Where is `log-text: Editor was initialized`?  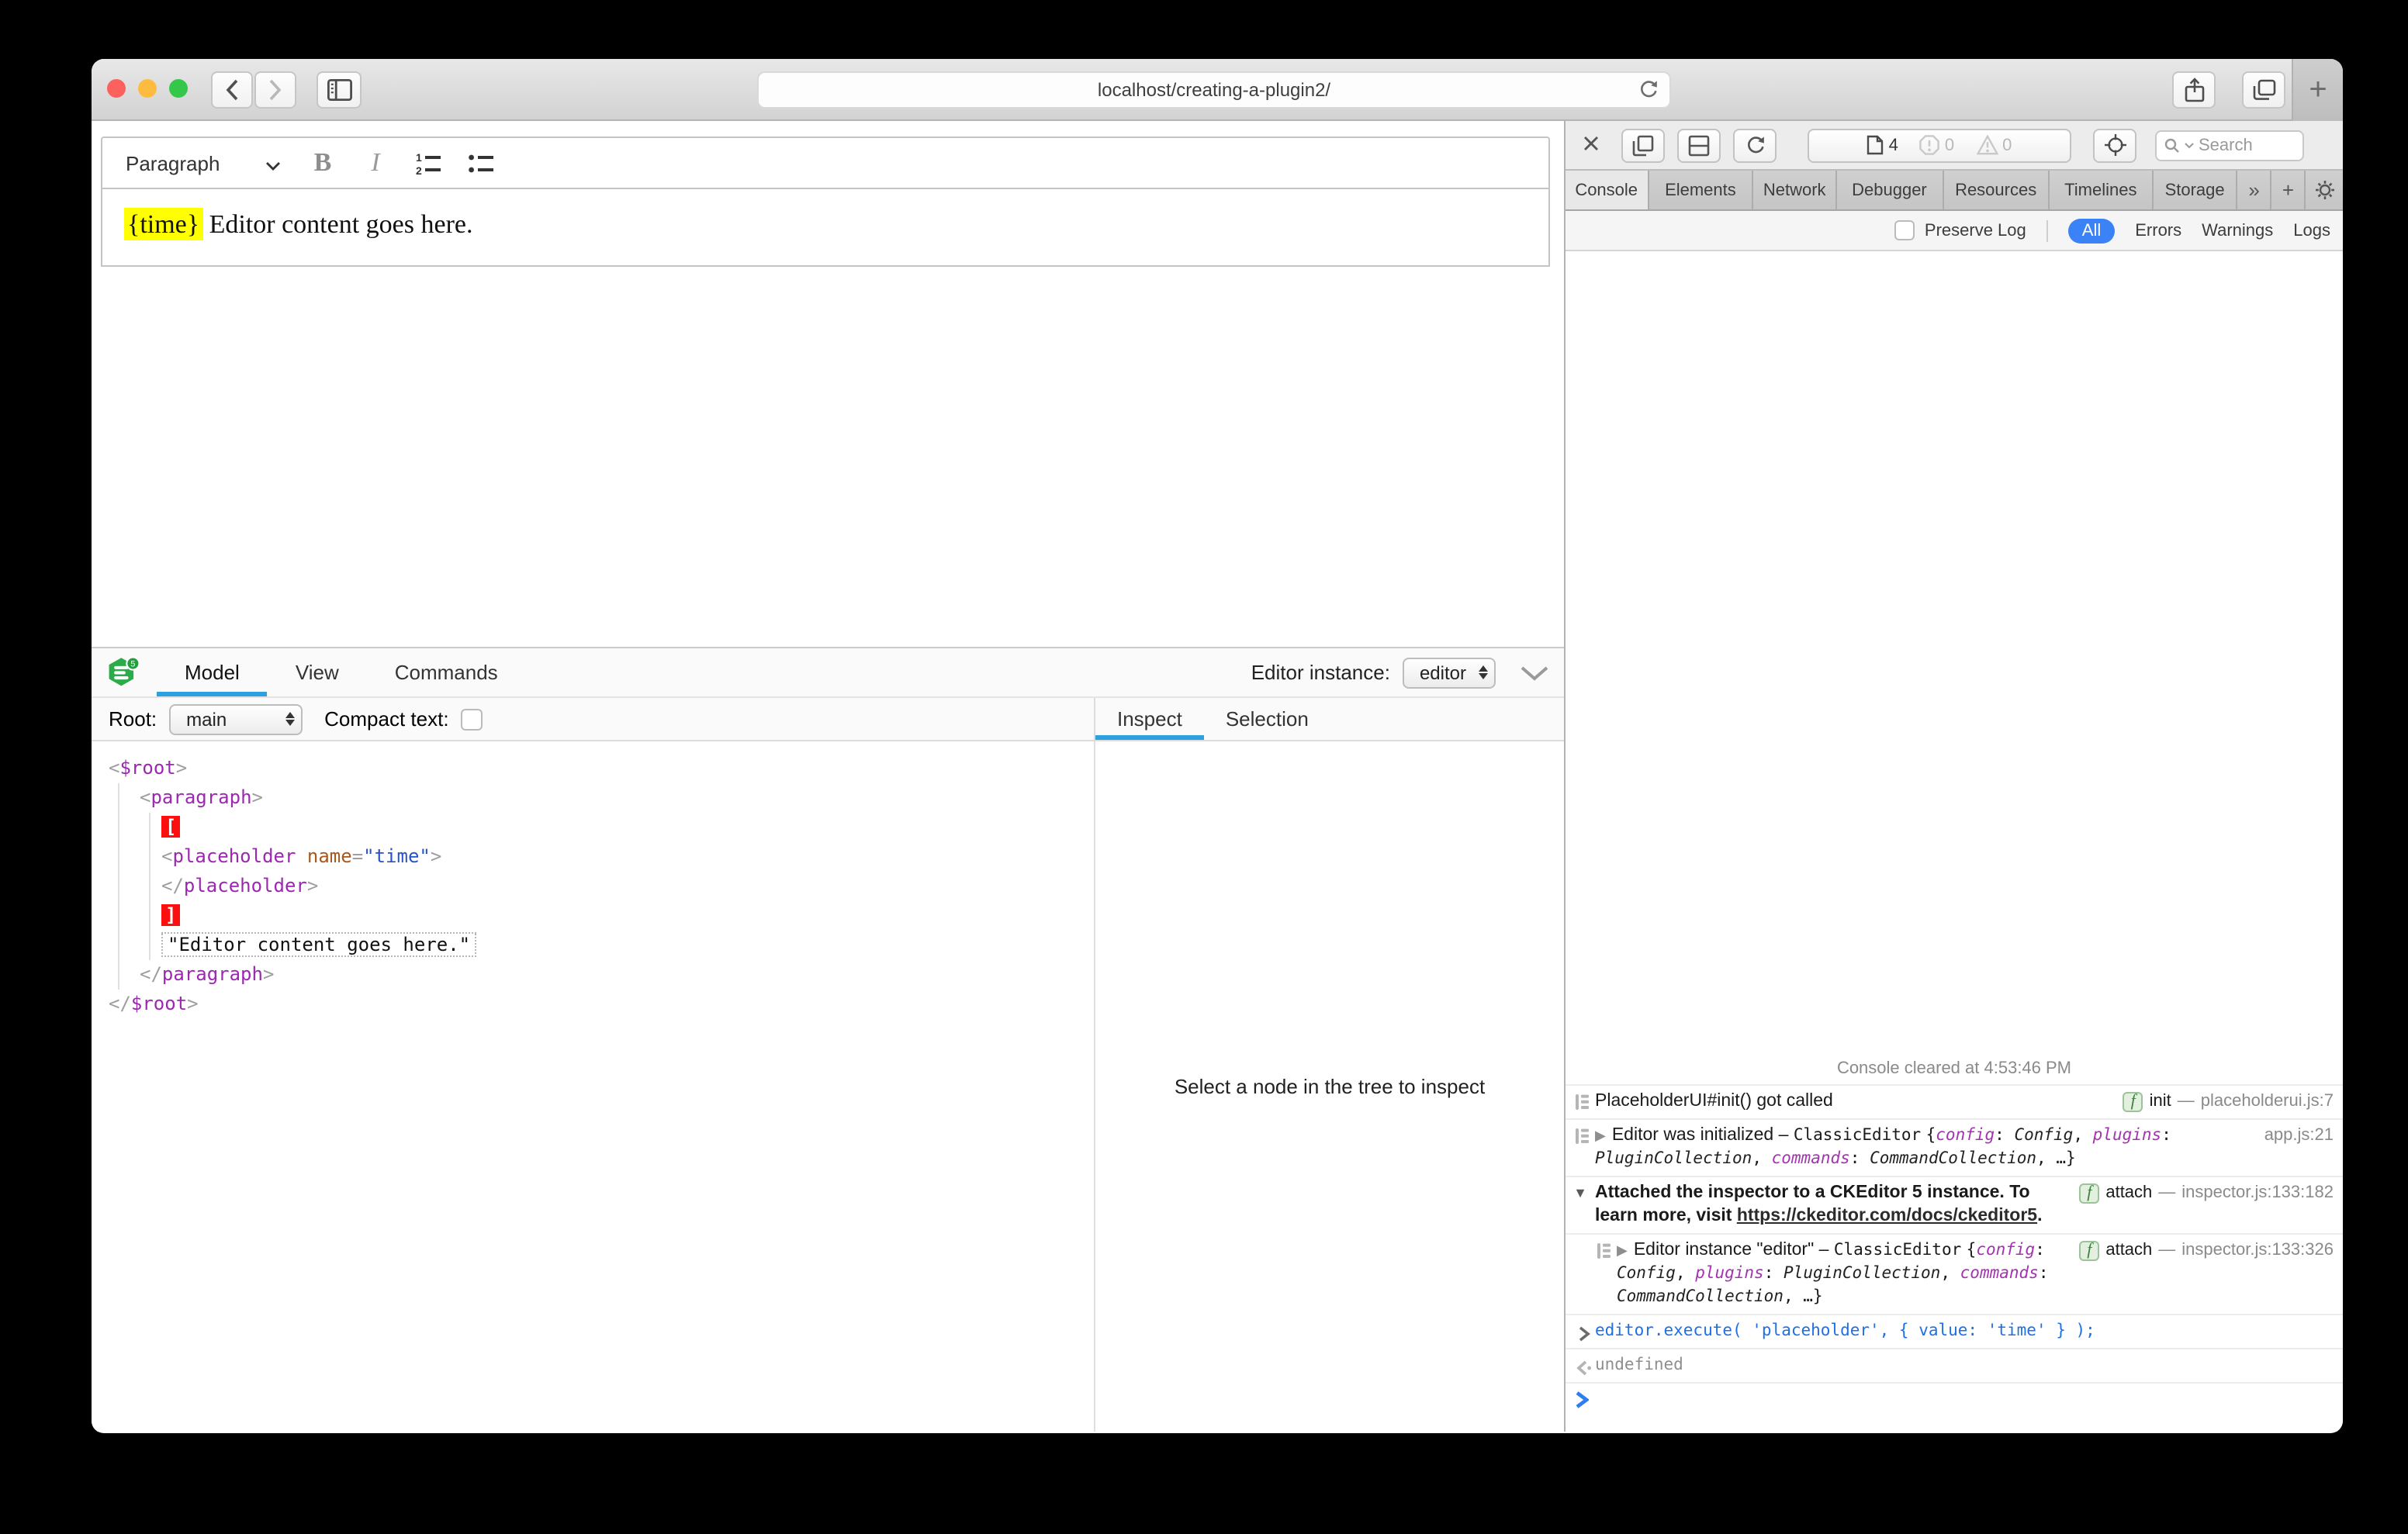
log-text: Editor was initialized is located at coordinates (1692, 1135).